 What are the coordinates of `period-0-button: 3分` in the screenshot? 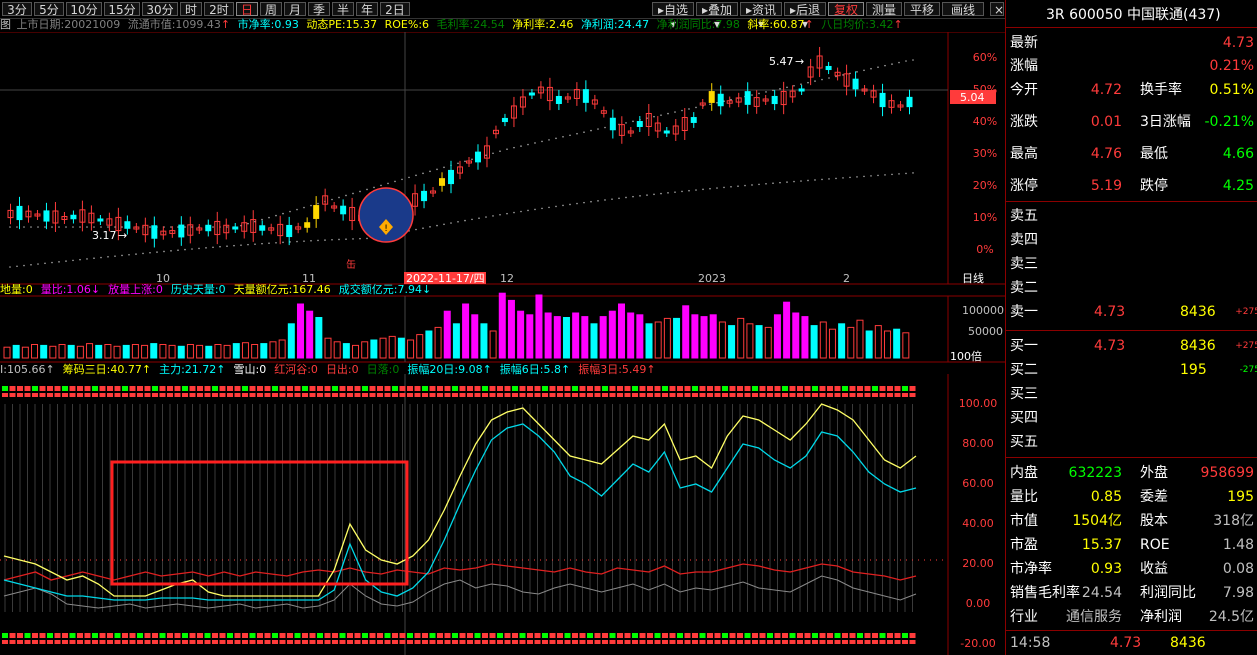 It's located at (17, 9).